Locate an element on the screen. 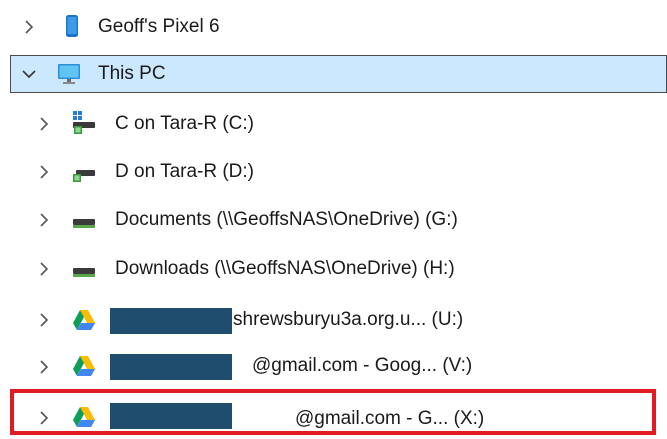 The image size is (667, 439). tree-item-label: @gmail.com - Goog... (V:) is located at coordinates (362, 365).